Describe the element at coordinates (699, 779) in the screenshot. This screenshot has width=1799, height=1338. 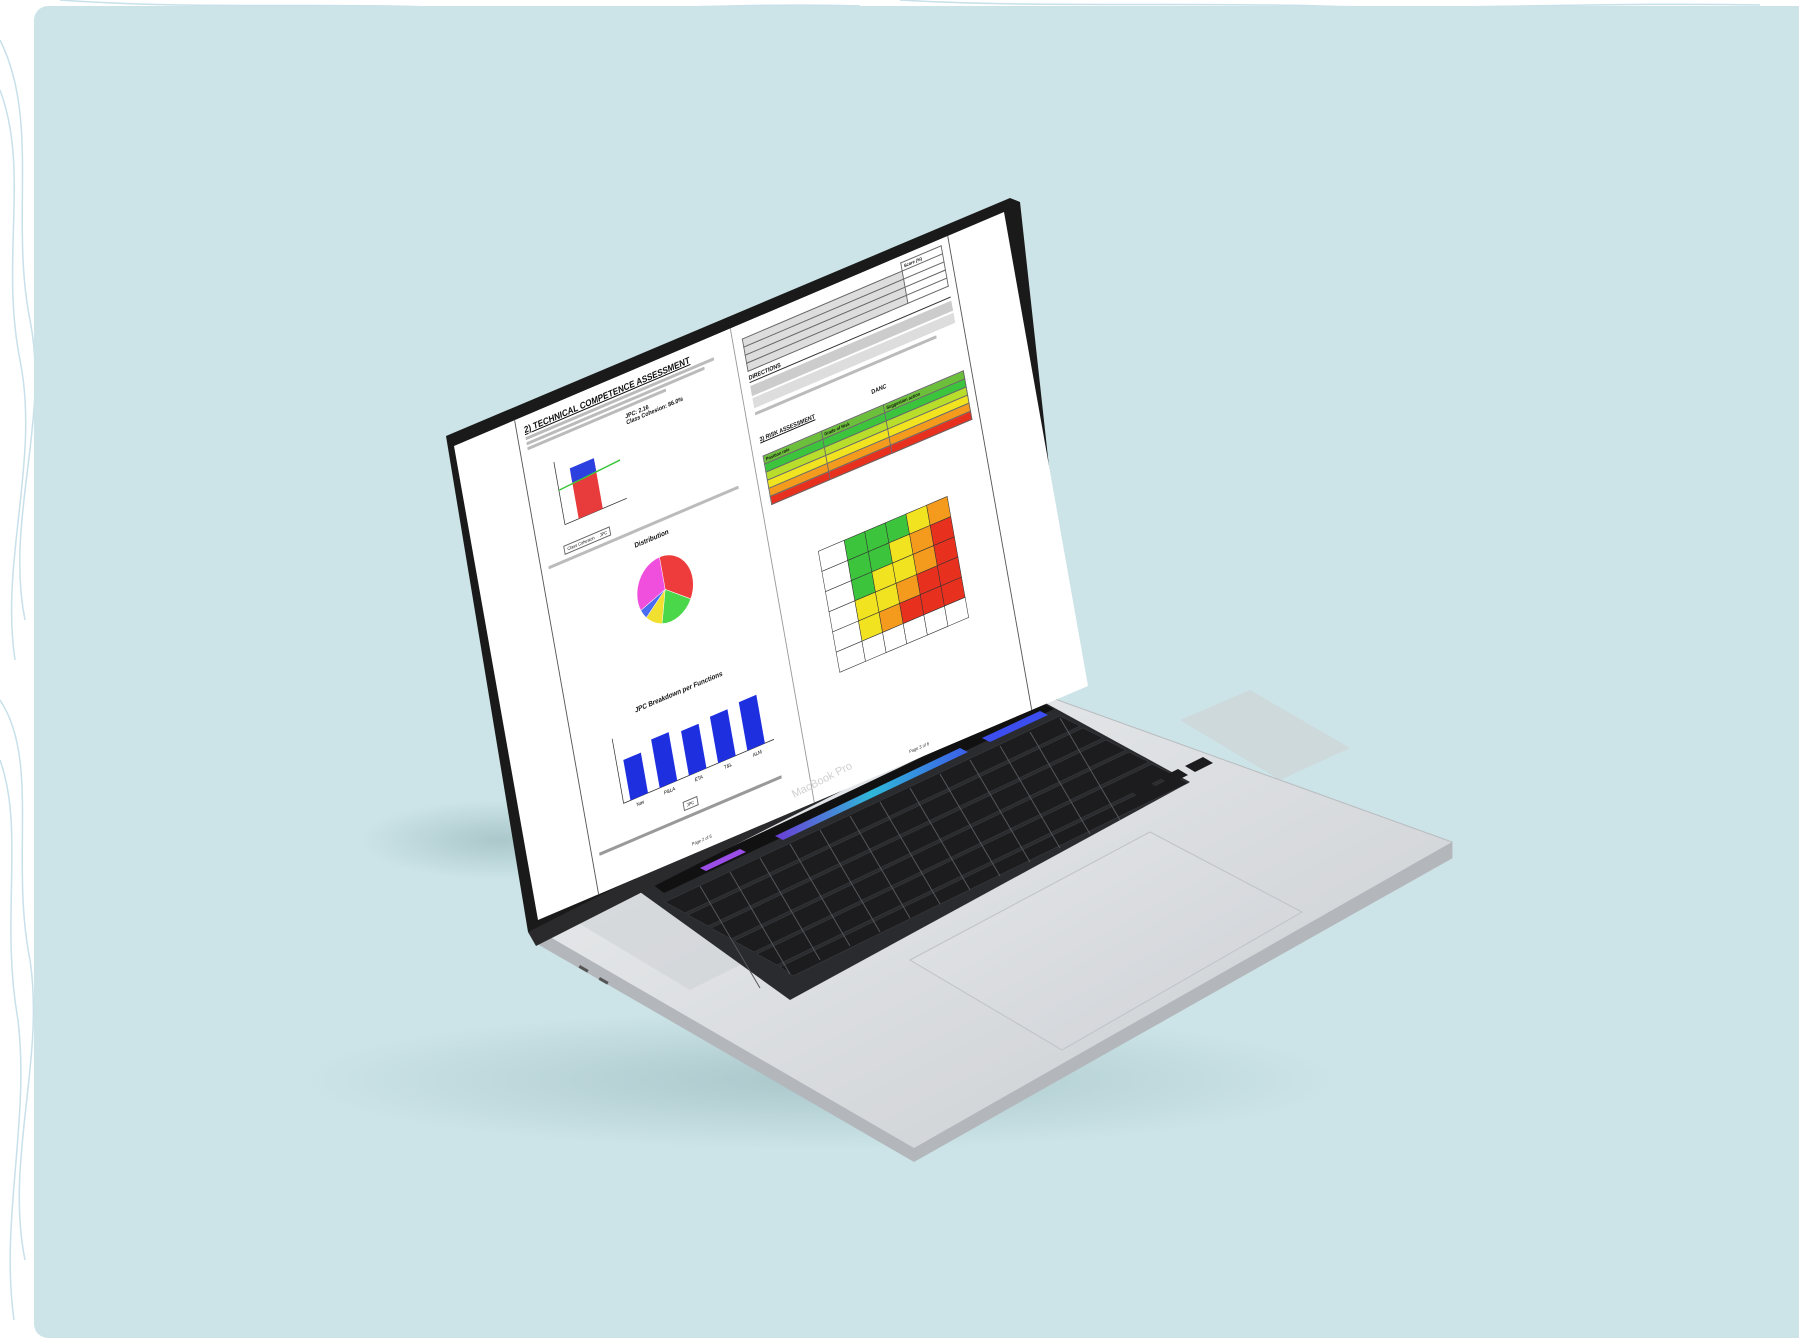
I see `bar-category-label: ETA` at that location.